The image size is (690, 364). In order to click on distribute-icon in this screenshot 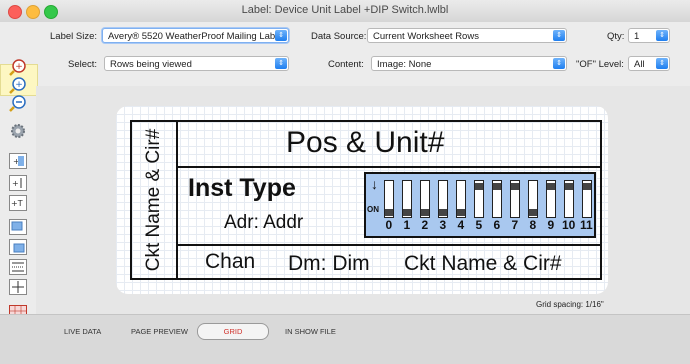, I will do `click(18, 266)`.